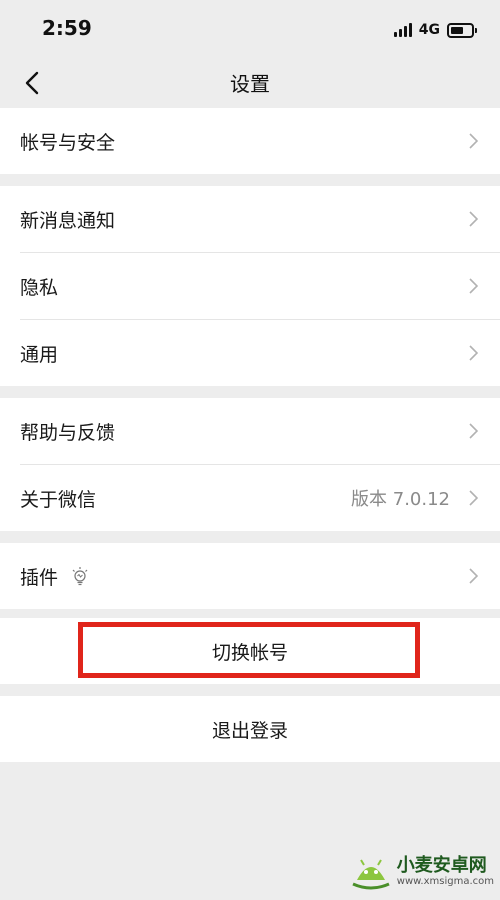 The height and width of the screenshot is (900, 500). I want to click on settings-item-label: 帐号与安全, so click(68, 142).